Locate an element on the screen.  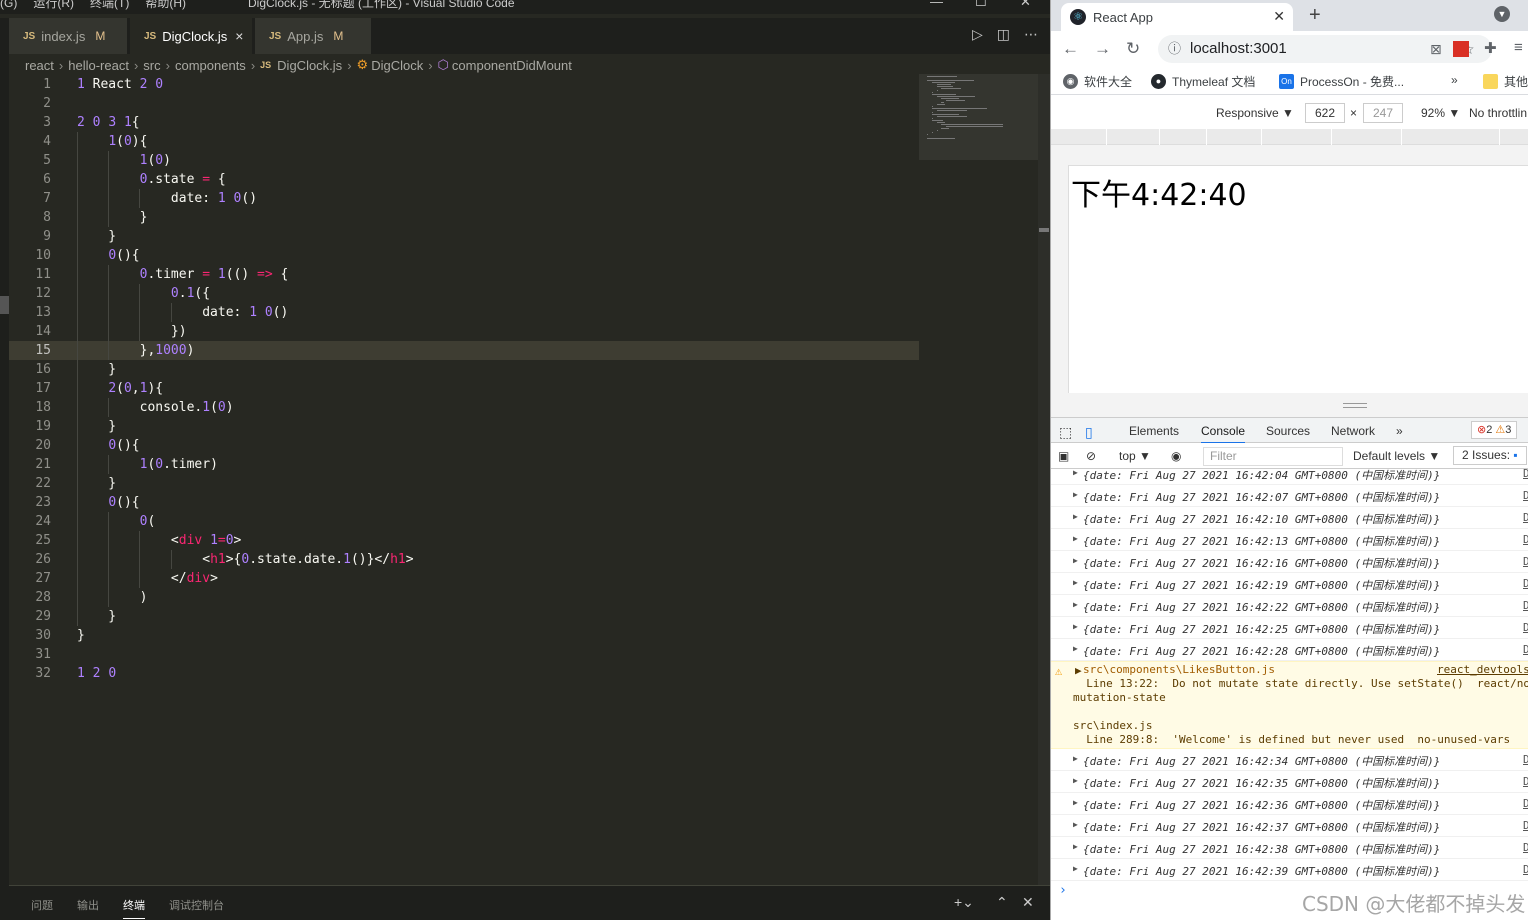
bookmark-folder: 其他 is located at coordinates (1505, 81).